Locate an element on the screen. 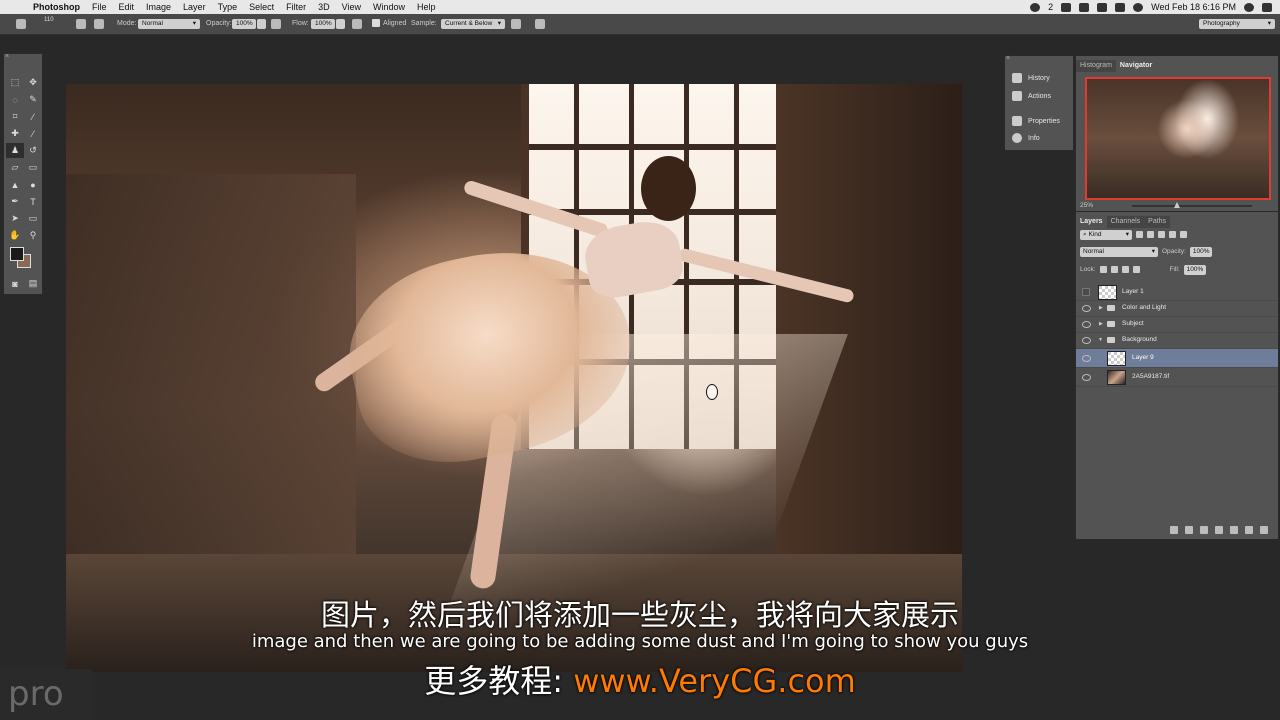 The image size is (1280, 720). menu-select: Select is located at coordinates (261, 7).